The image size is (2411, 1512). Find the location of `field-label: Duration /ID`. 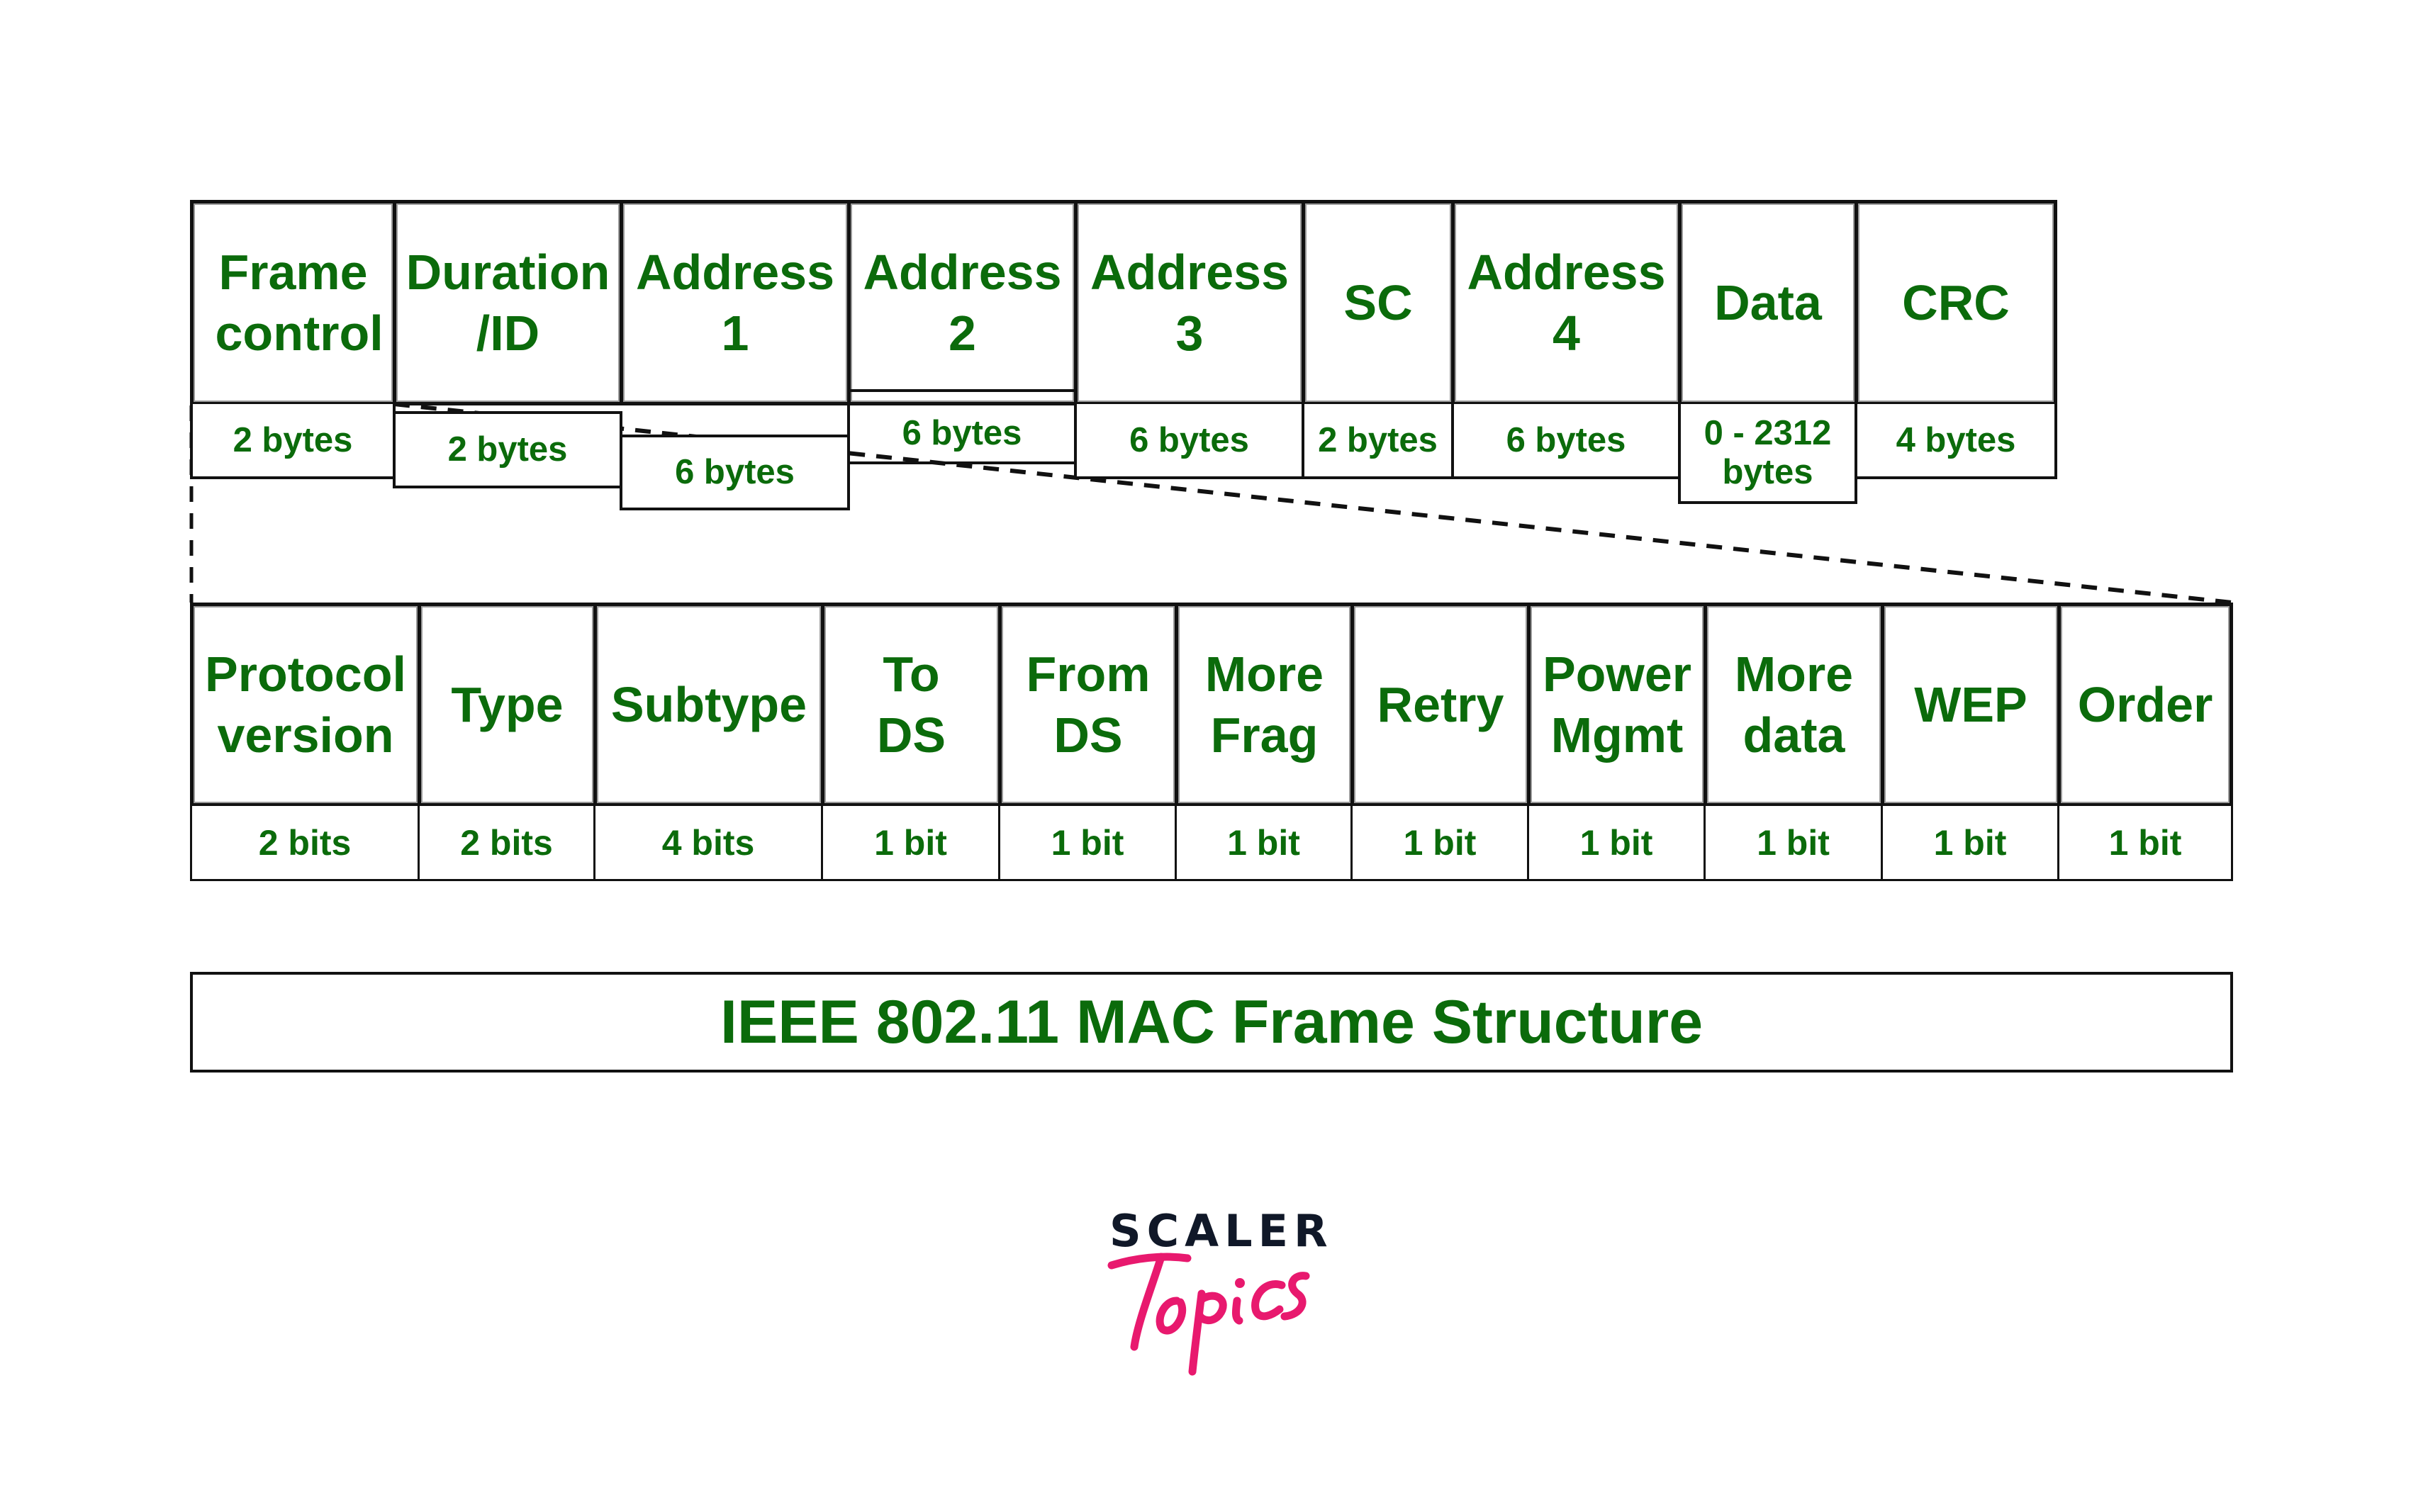

field-label: Duration /ID is located at coordinates (508, 303).